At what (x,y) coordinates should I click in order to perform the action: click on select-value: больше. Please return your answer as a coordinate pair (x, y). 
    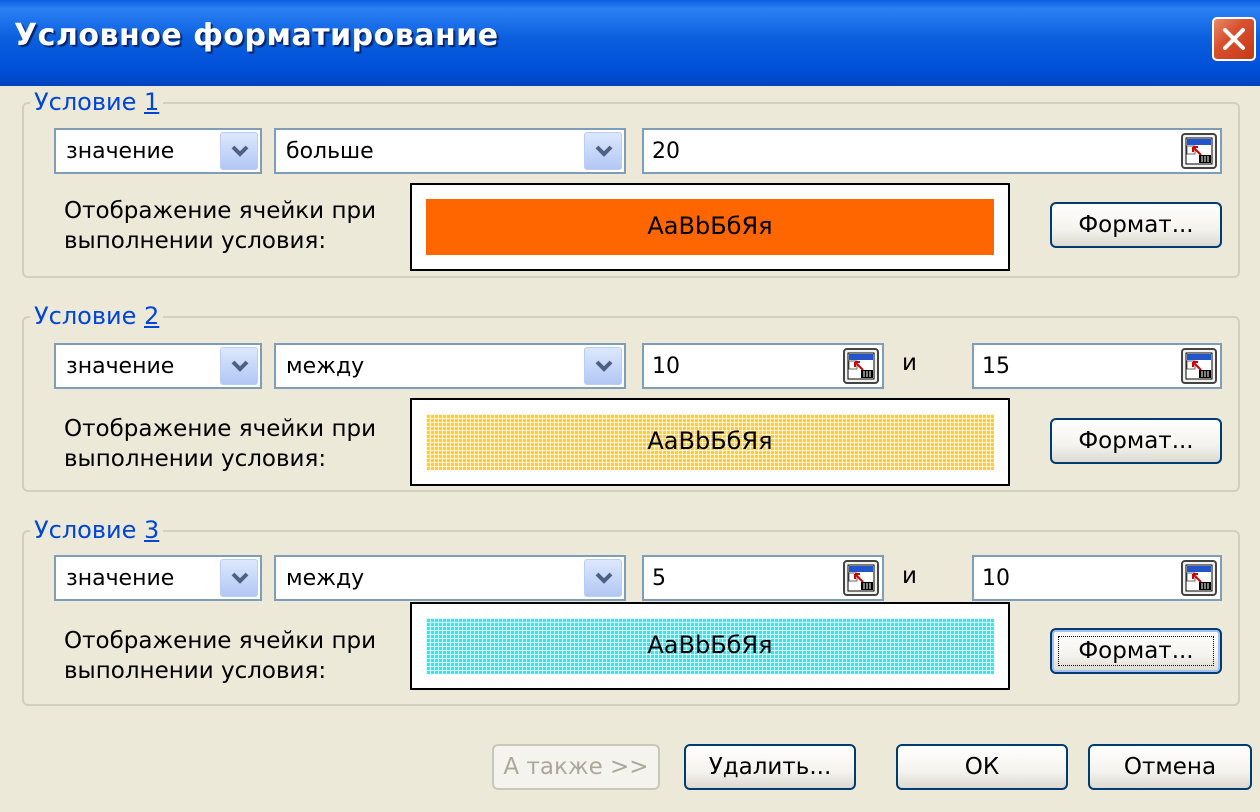
    Looking at the image, I should click on (330, 151).